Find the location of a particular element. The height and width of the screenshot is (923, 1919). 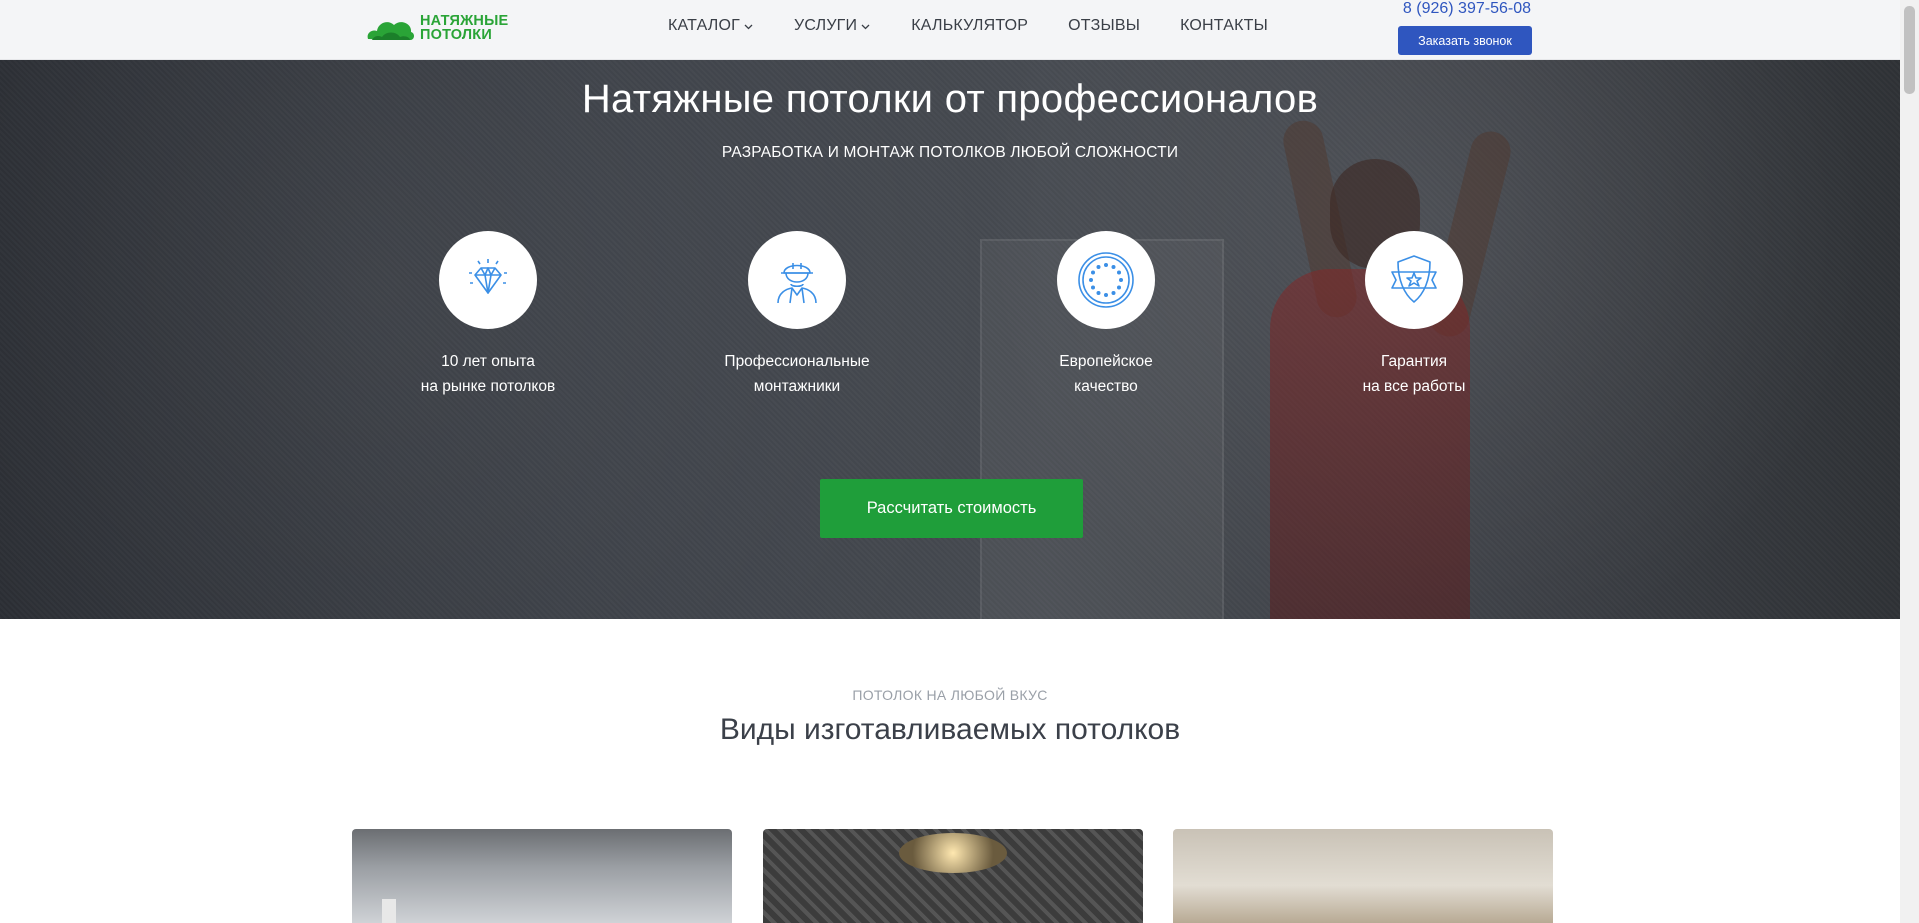

feature-line-1: Профессиональные is located at coordinates (797, 361).